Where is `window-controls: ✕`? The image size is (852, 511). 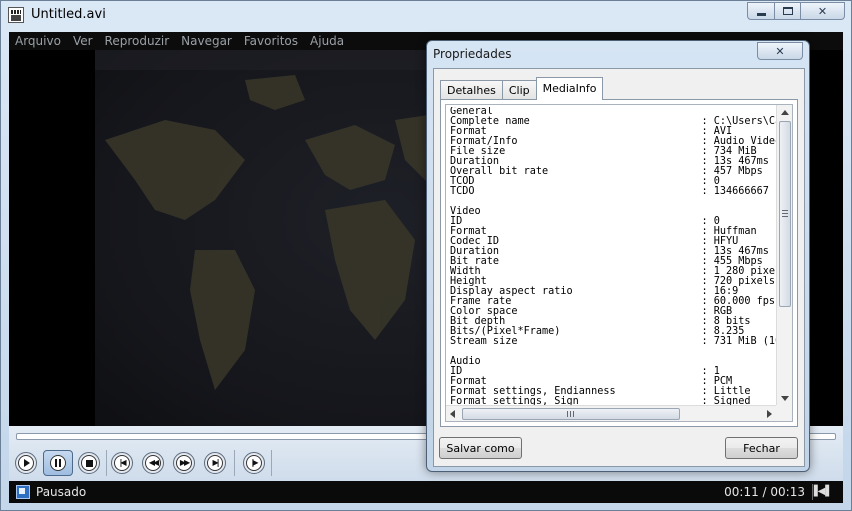
window-controls: ✕ is located at coordinates (796, 11).